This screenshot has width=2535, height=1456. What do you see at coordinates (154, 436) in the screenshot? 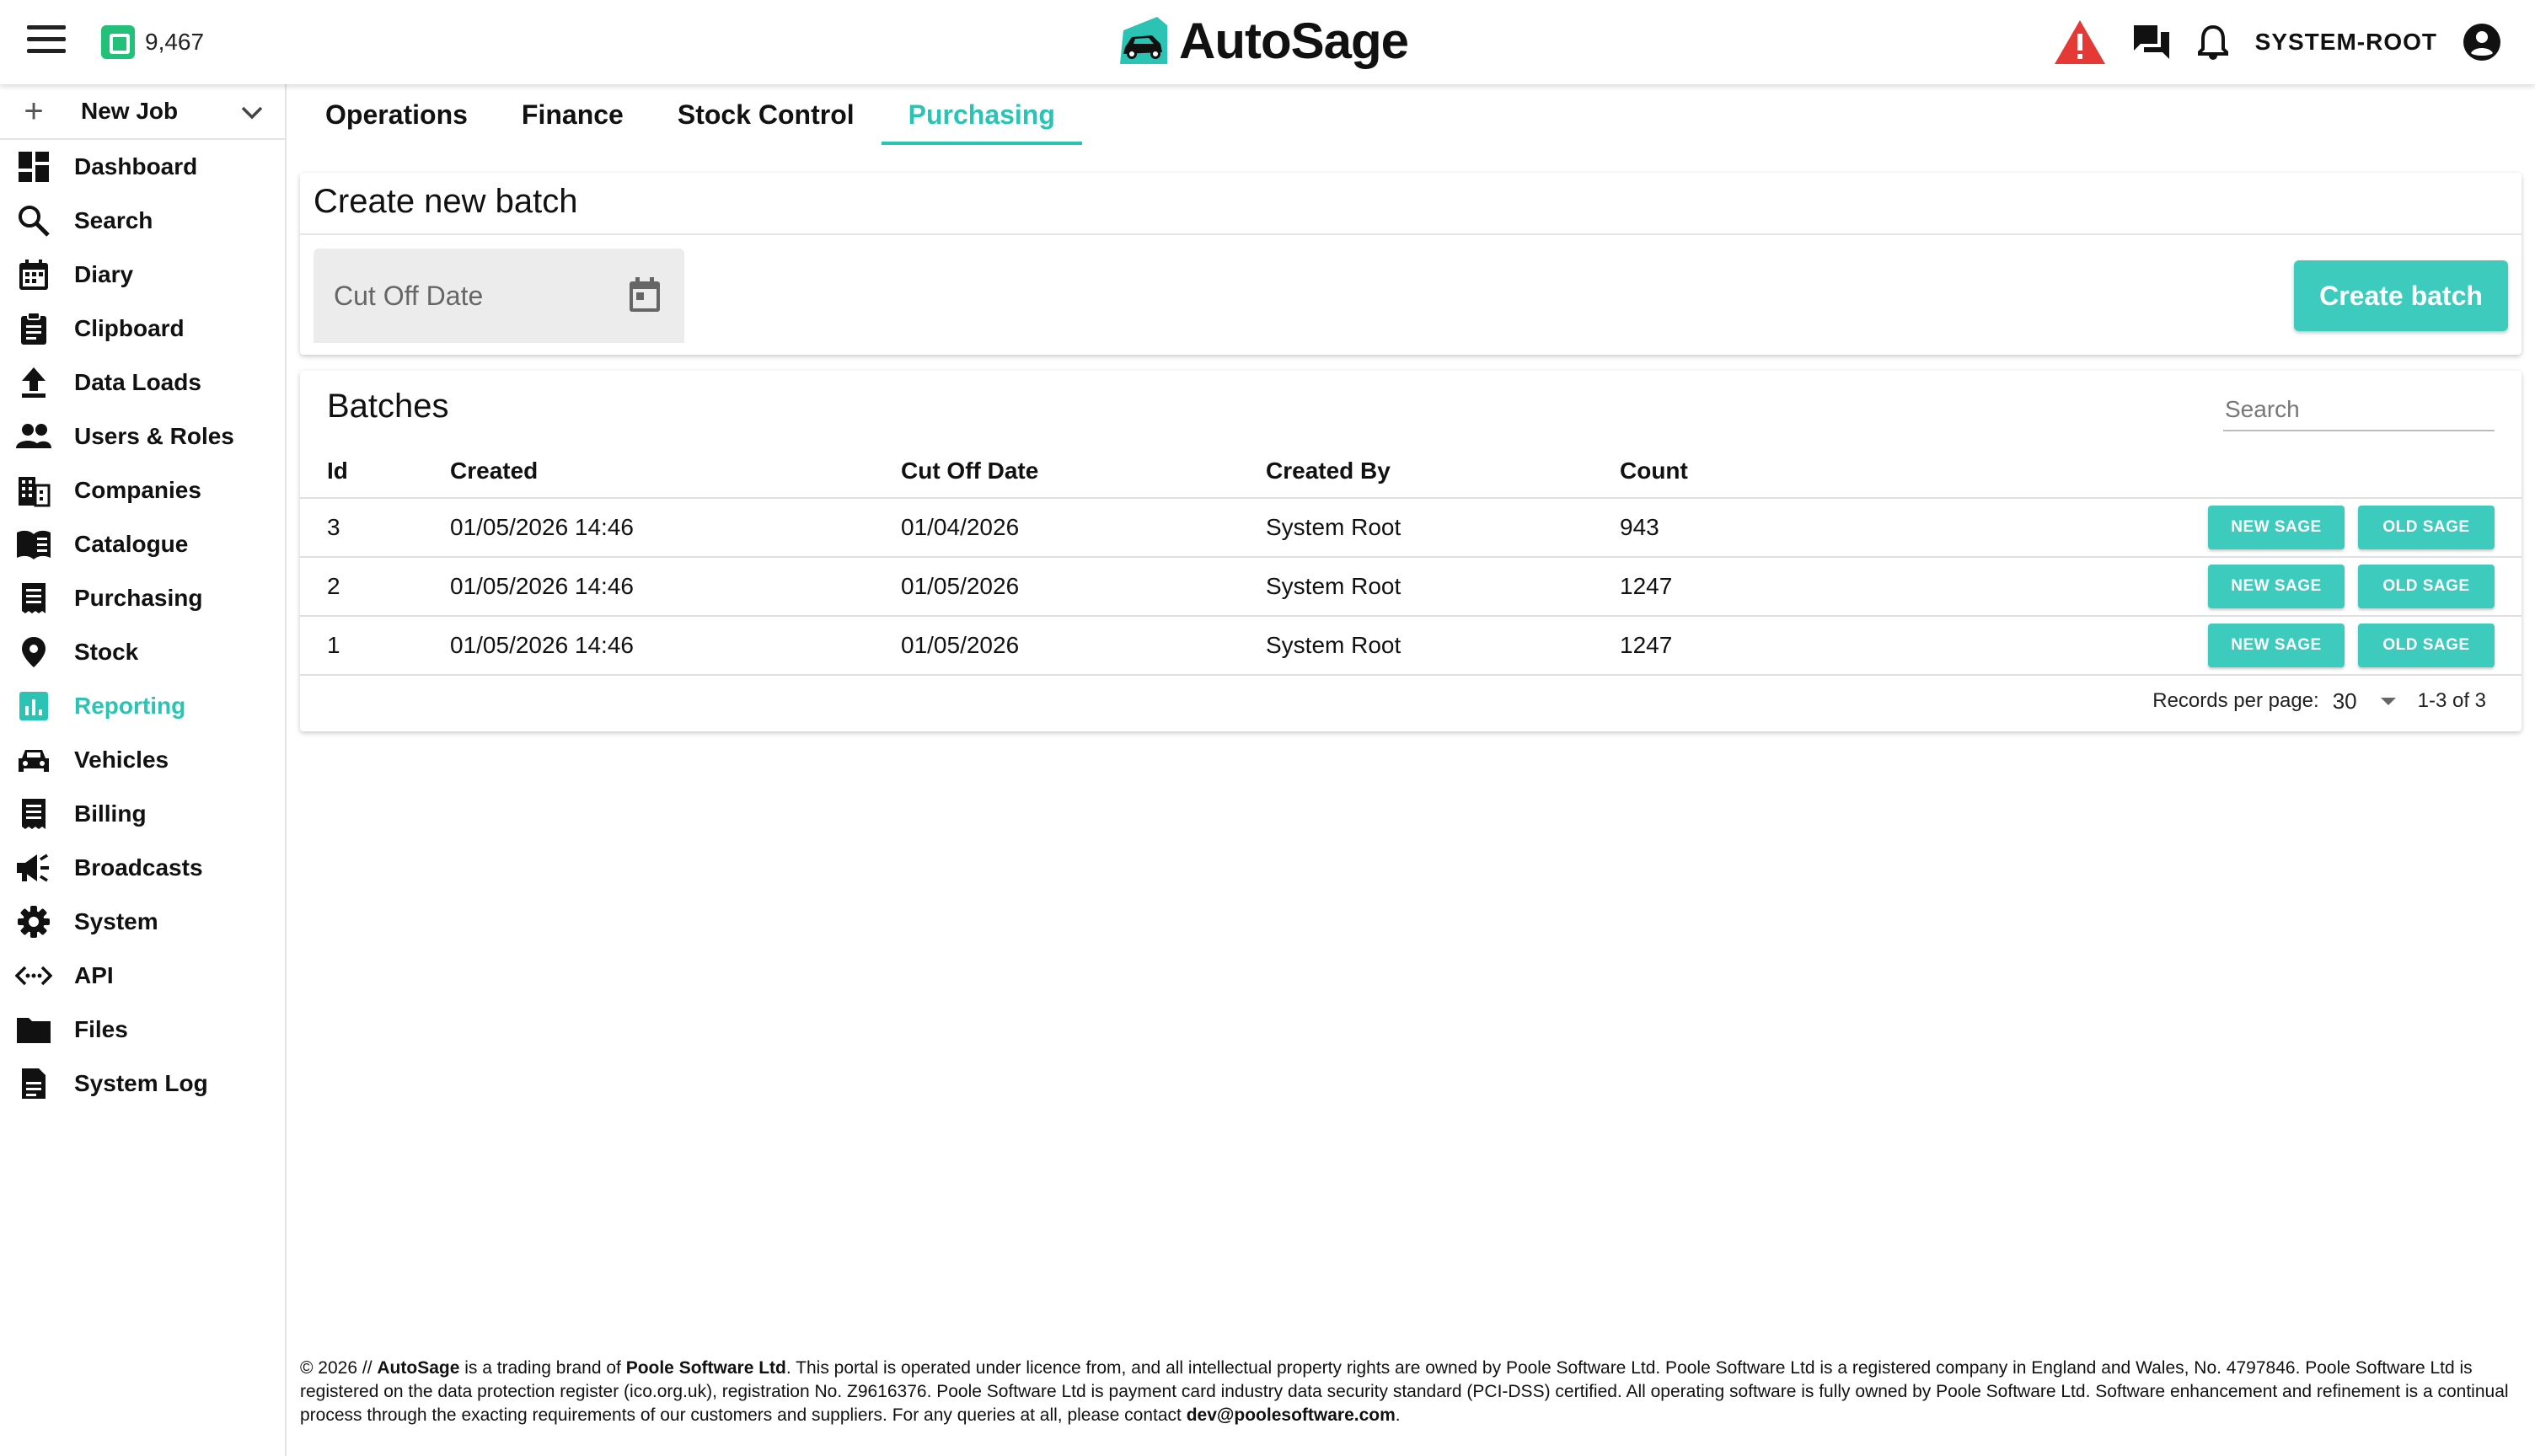
I see `sidebar-item-label: Users & Roles` at bounding box center [154, 436].